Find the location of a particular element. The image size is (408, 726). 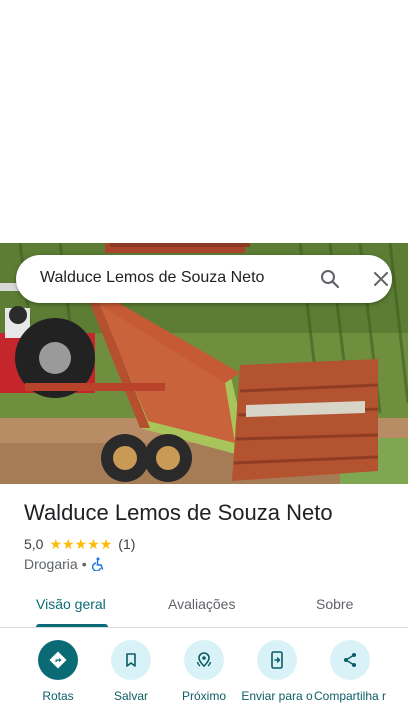

search-icon is located at coordinates (330, 279).